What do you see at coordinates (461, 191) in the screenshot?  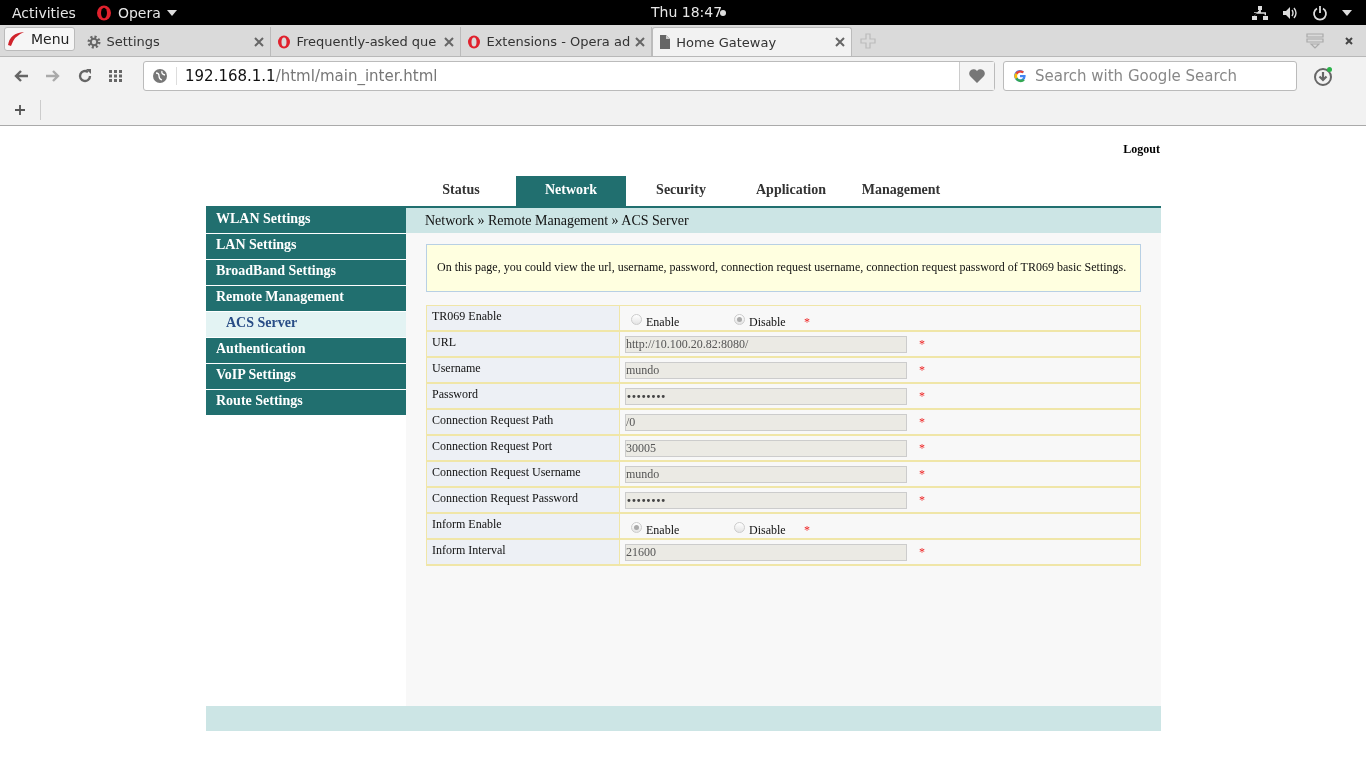 I see `nav-tab: Status` at bounding box center [461, 191].